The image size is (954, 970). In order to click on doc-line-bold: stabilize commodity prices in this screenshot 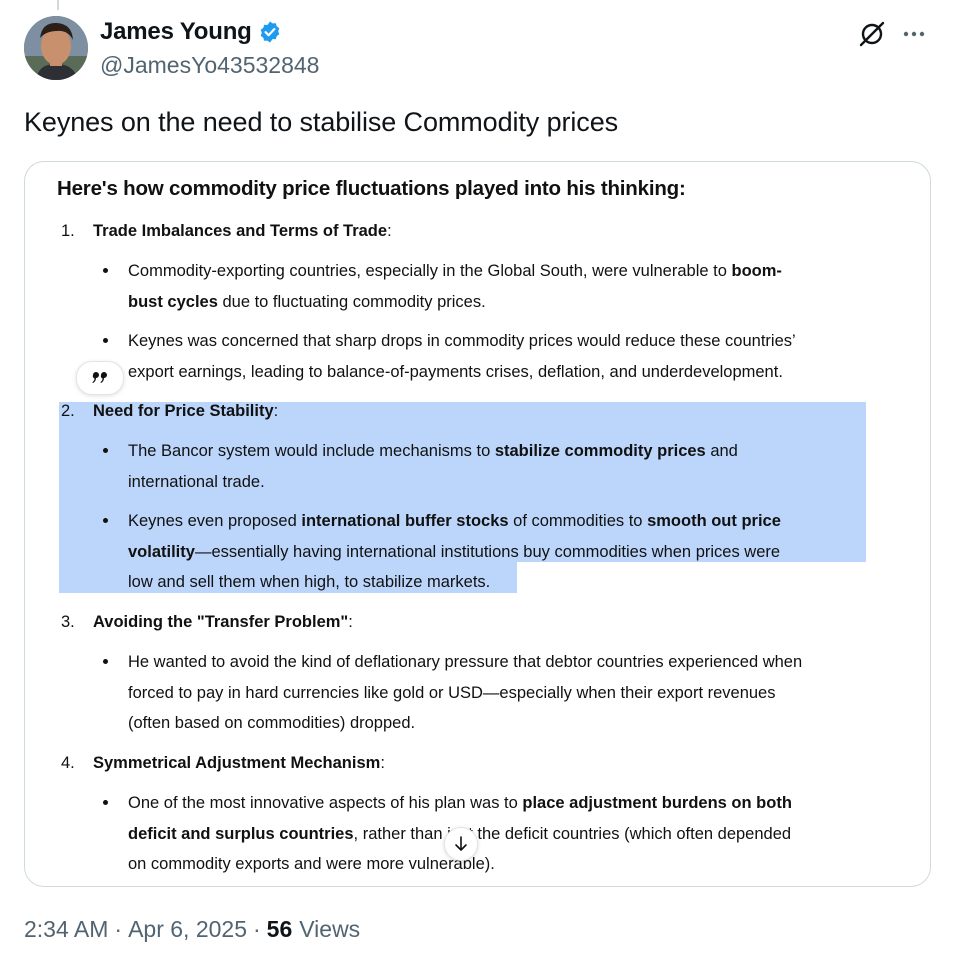, I will do `click(600, 451)`.